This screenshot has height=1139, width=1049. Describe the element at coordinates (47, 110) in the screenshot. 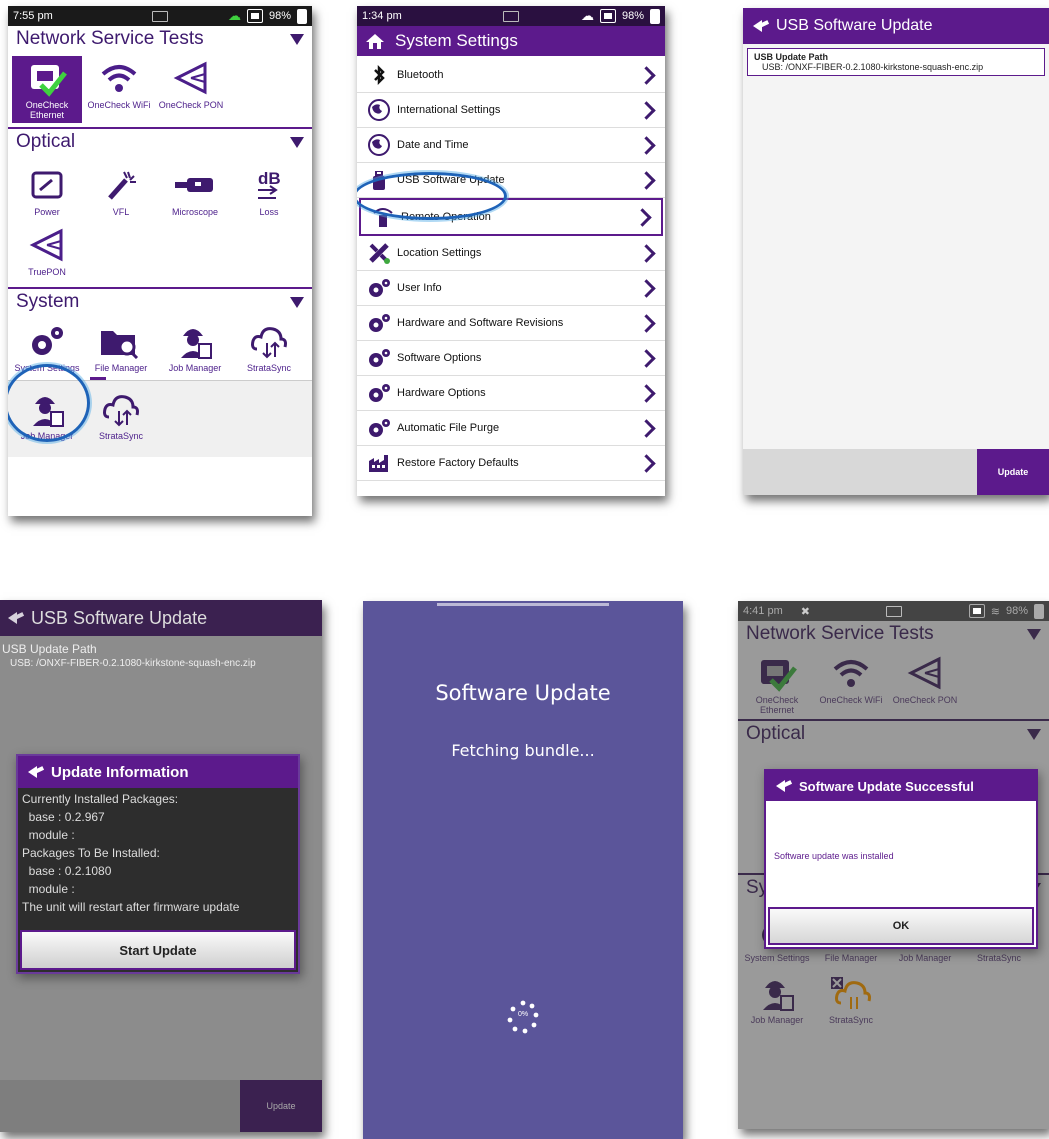

I see `tile-label: OneCheck Ethernet` at that location.